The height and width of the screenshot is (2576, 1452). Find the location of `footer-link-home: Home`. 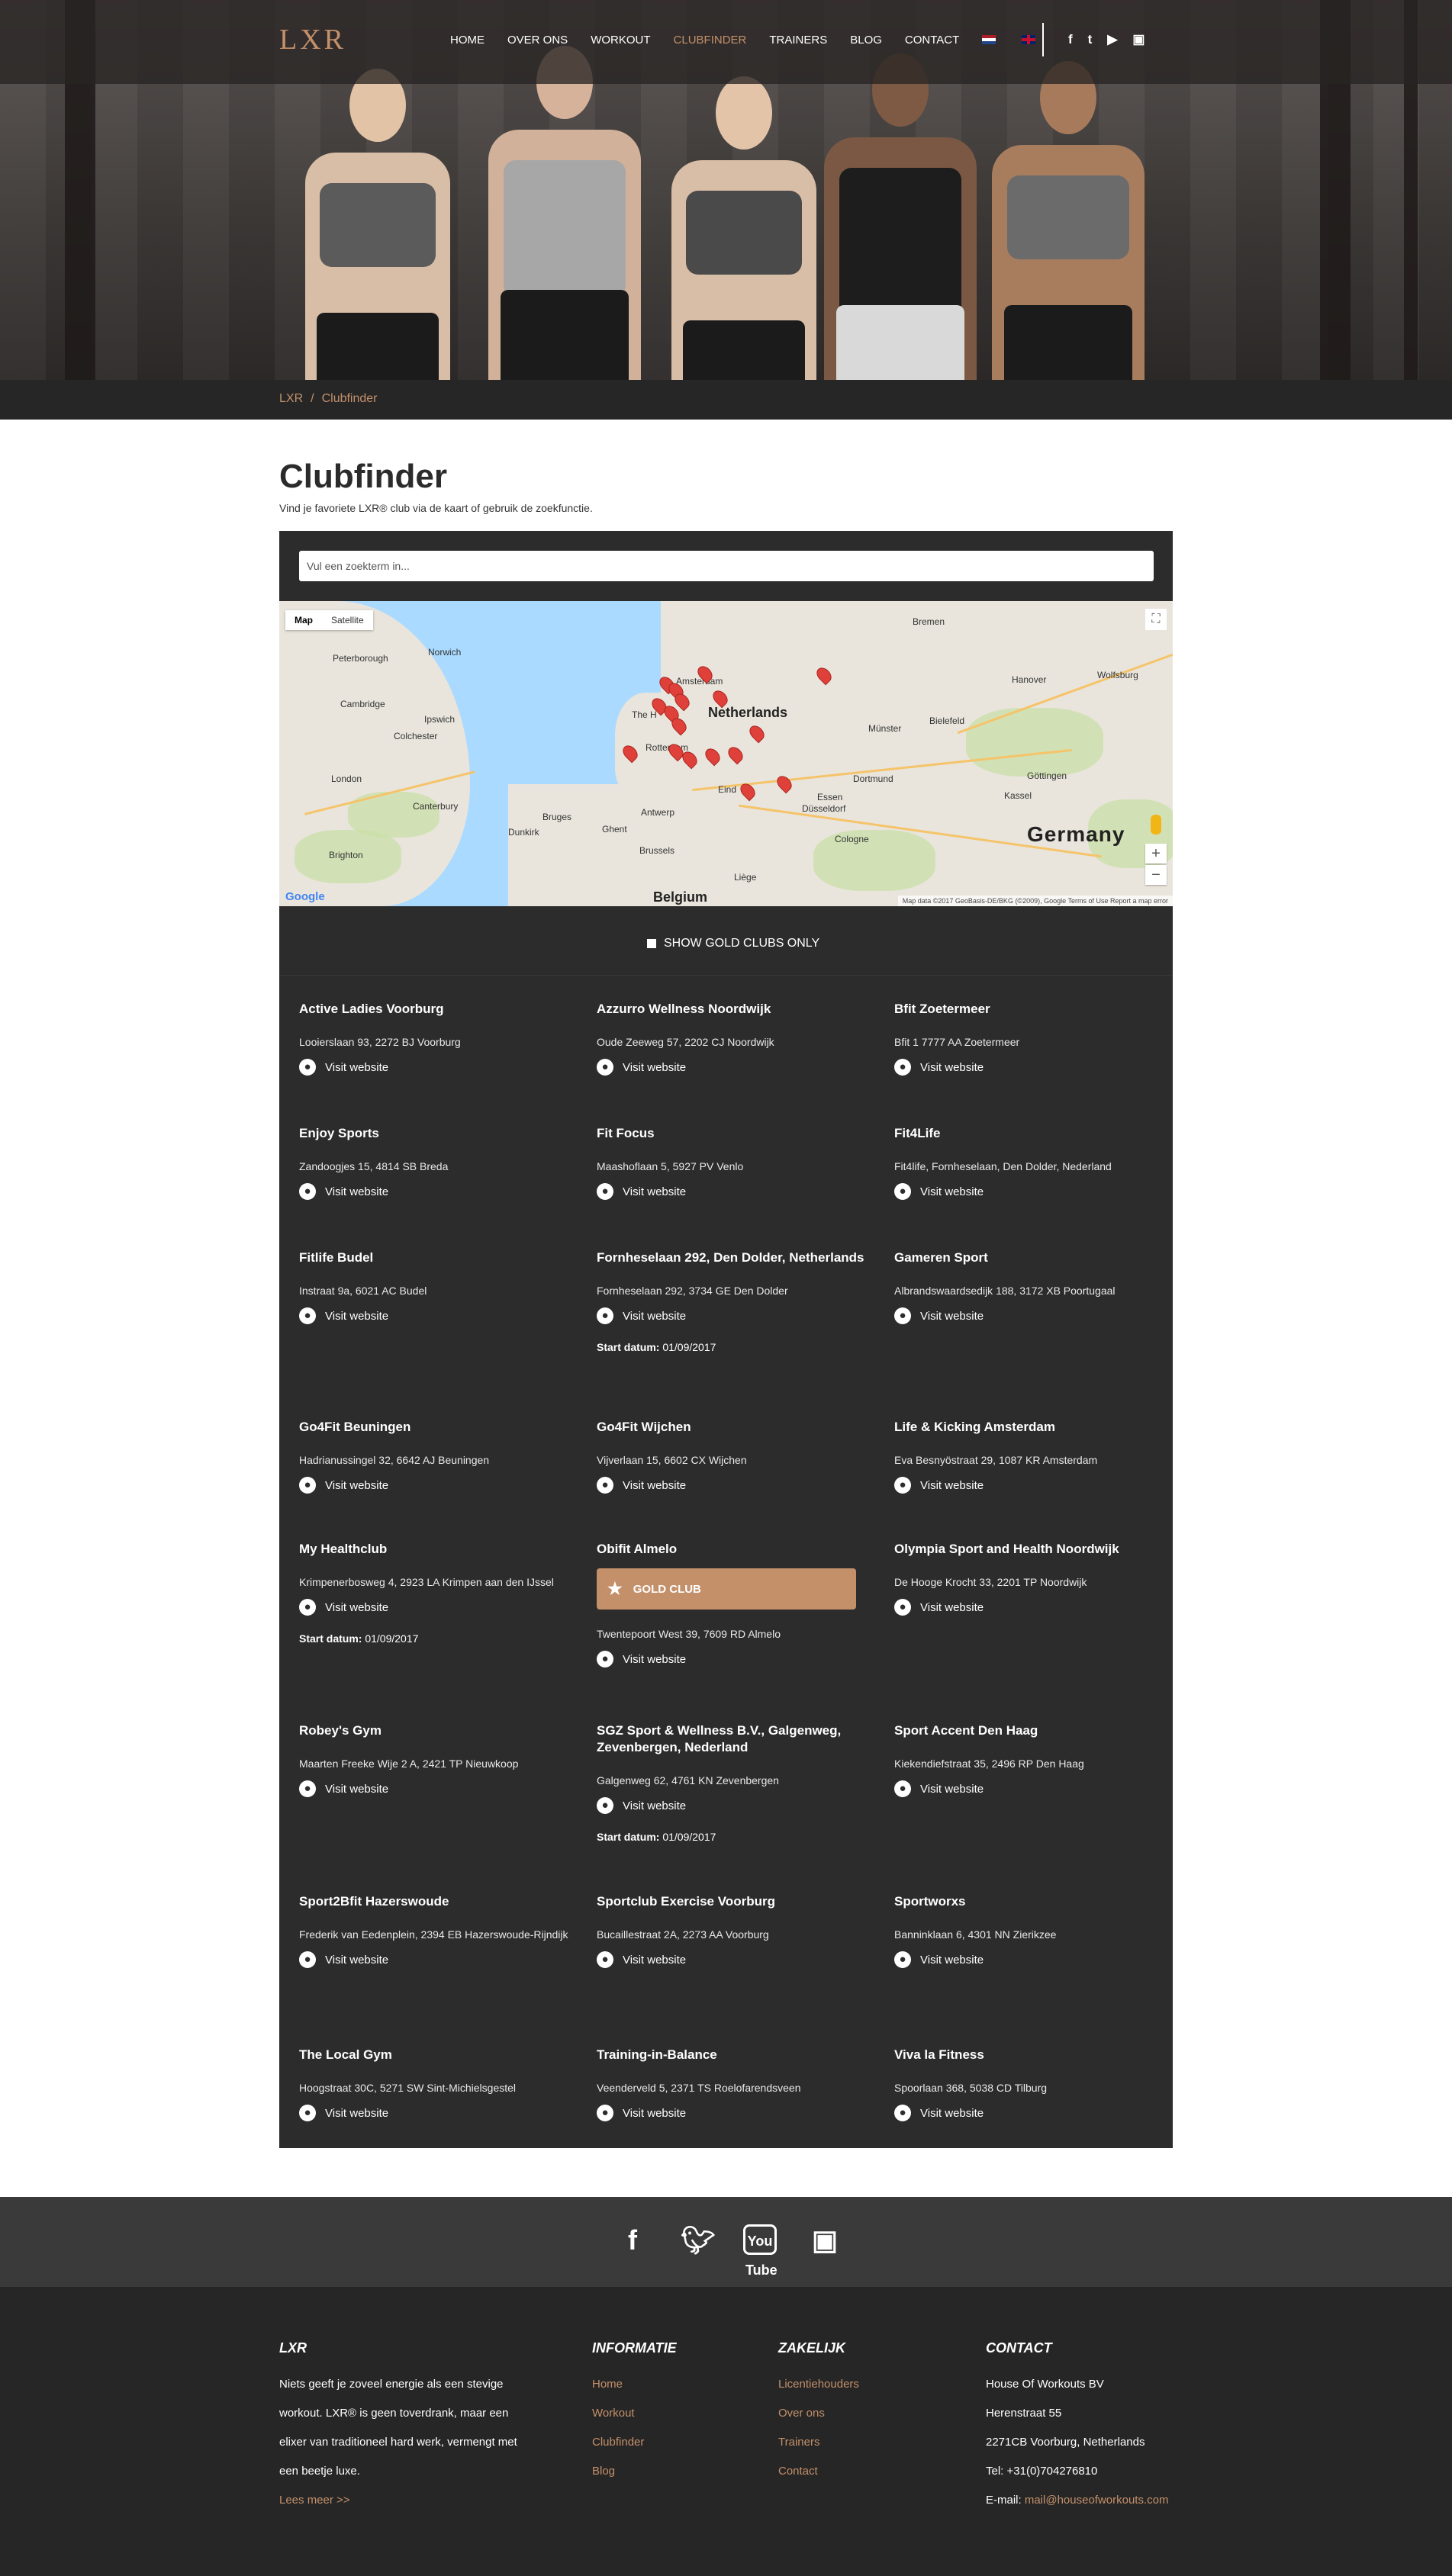

footer-link-home: Home is located at coordinates (634, 2384).